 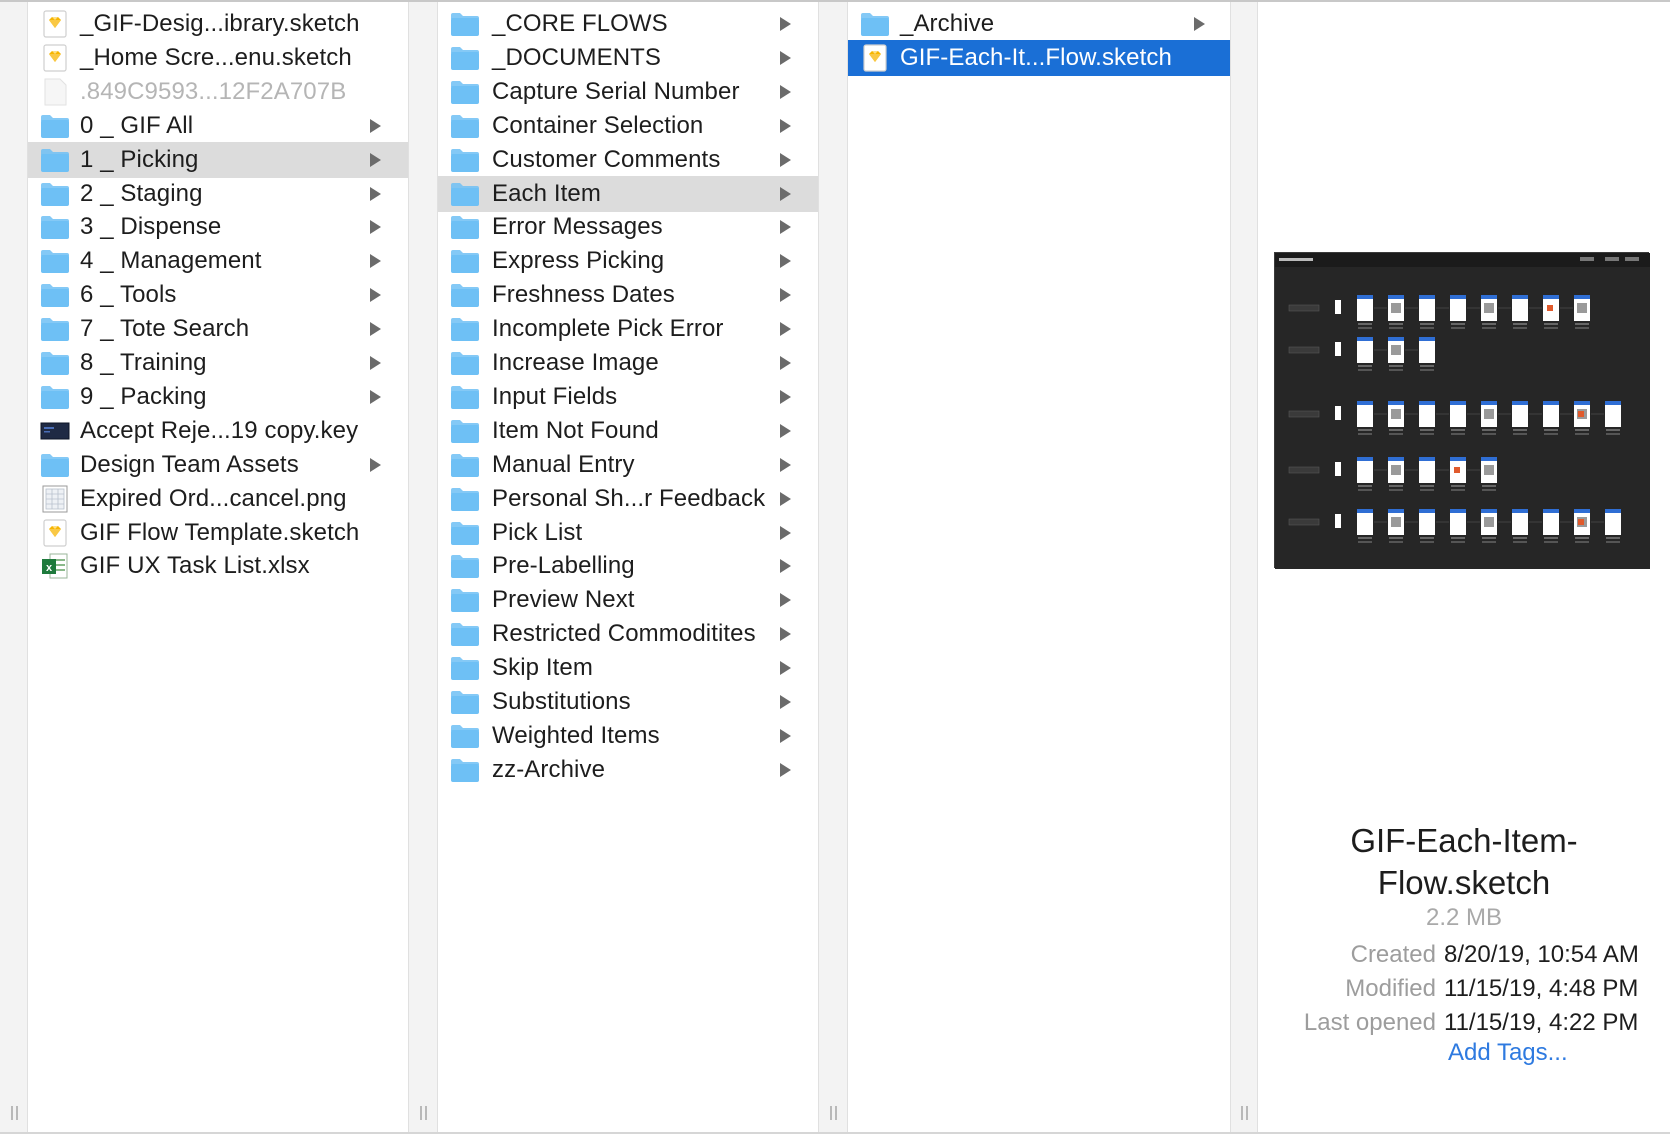 What do you see at coordinates (628, 193) in the screenshot?
I see `list-item: Each Item` at bounding box center [628, 193].